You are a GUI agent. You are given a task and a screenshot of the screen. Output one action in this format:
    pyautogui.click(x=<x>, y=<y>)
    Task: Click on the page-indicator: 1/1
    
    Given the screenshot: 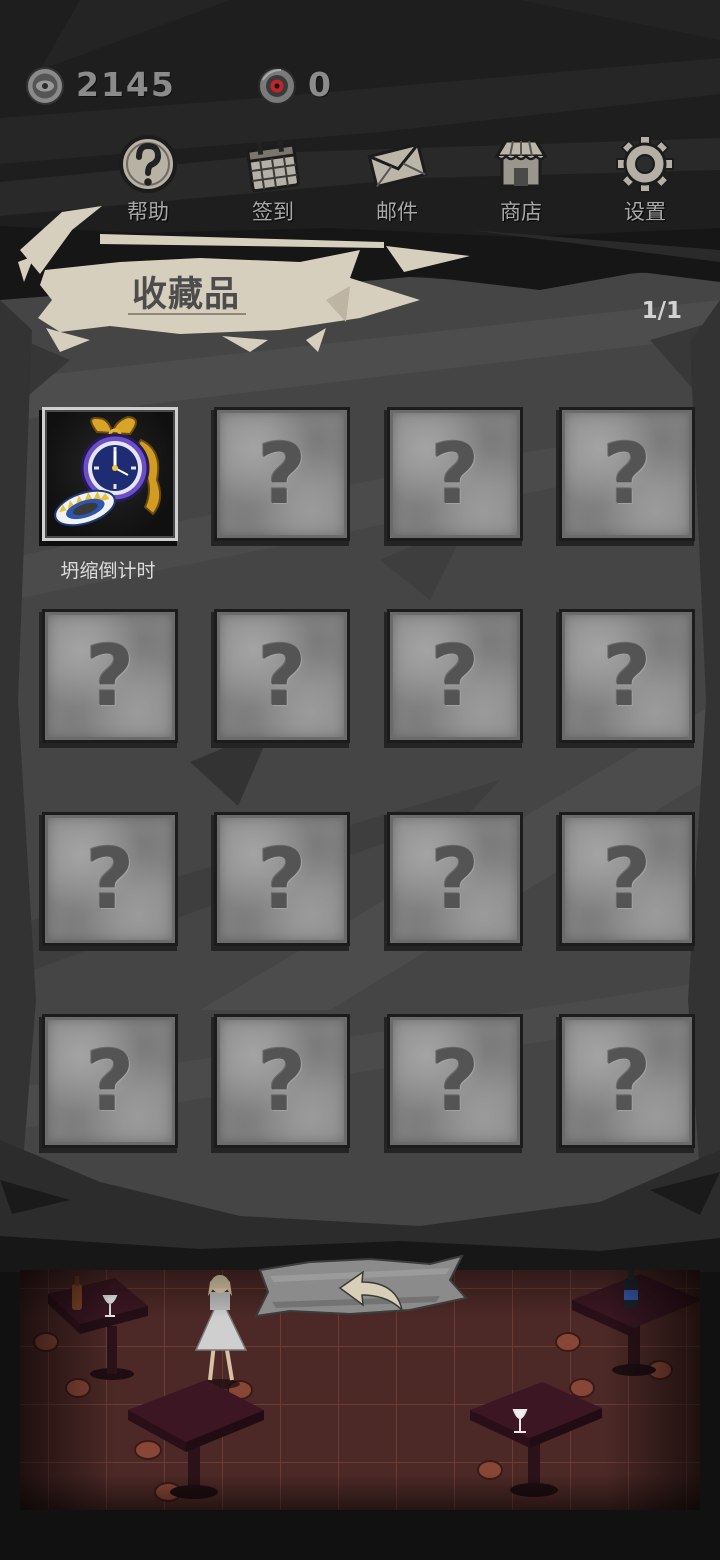 What is the action you would take?
    pyautogui.click(x=661, y=311)
    